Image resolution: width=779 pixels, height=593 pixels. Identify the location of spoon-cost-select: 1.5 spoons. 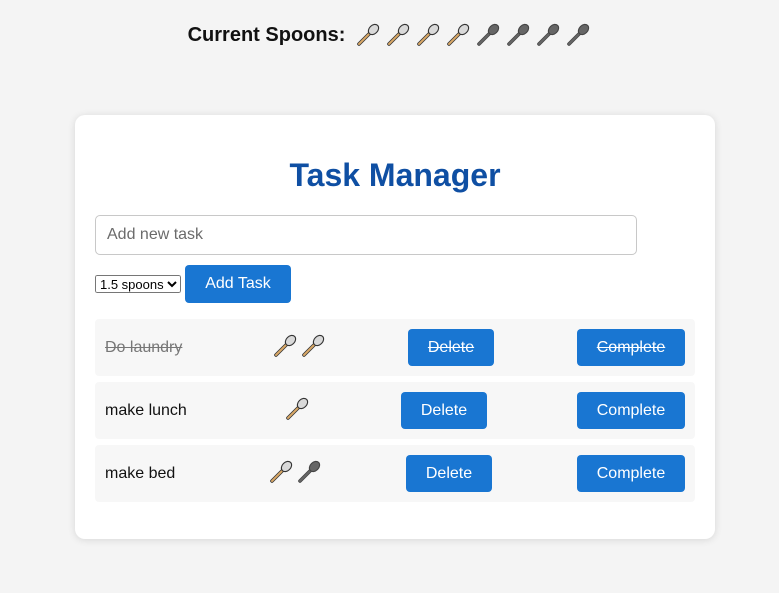
(138, 284).